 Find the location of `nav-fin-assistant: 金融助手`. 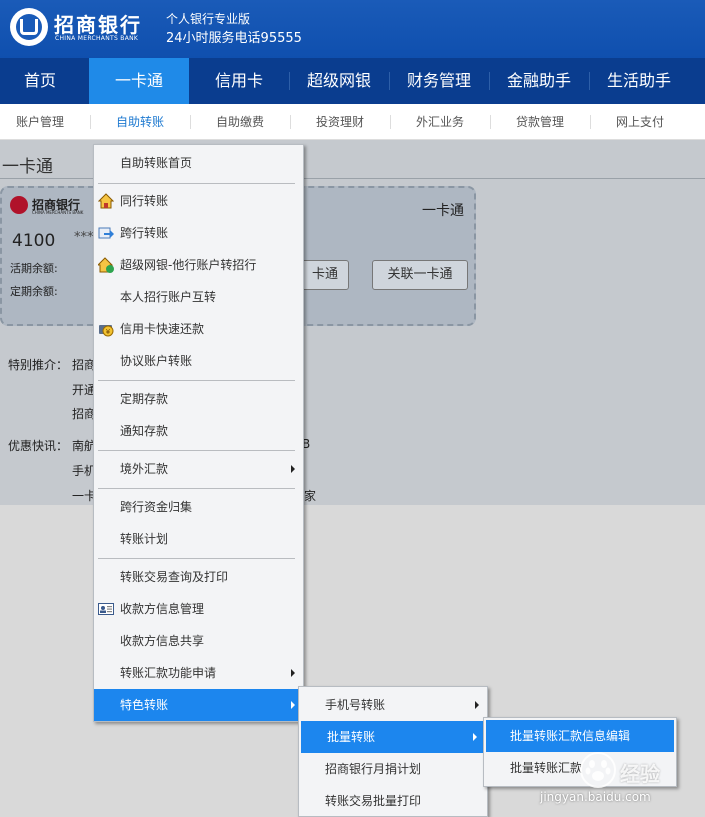

nav-fin-assistant: 金融助手 is located at coordinates (539, 81).